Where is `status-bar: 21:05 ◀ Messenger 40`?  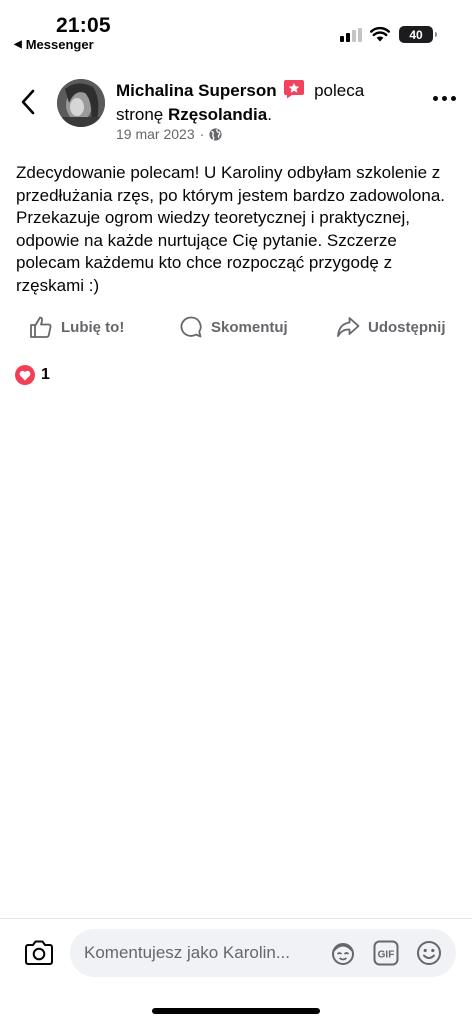
status-bar: 21:05 ◀ Messenger 40 is located at coordinates (236, 28).